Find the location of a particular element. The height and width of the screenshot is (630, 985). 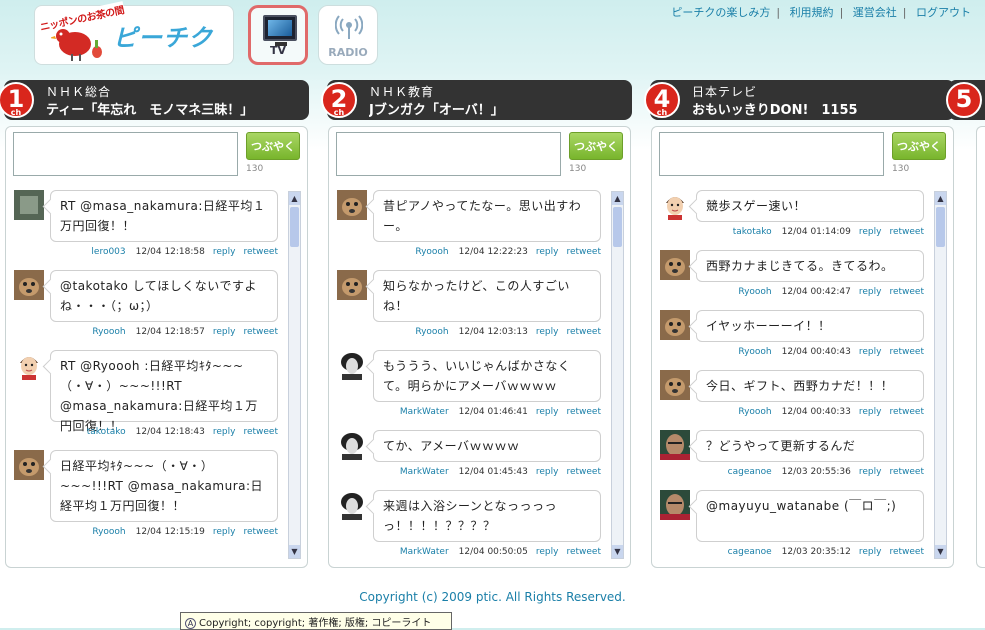

tweet-timestamp: 12/04 01:46:41 is located at coordinates (493, 412).